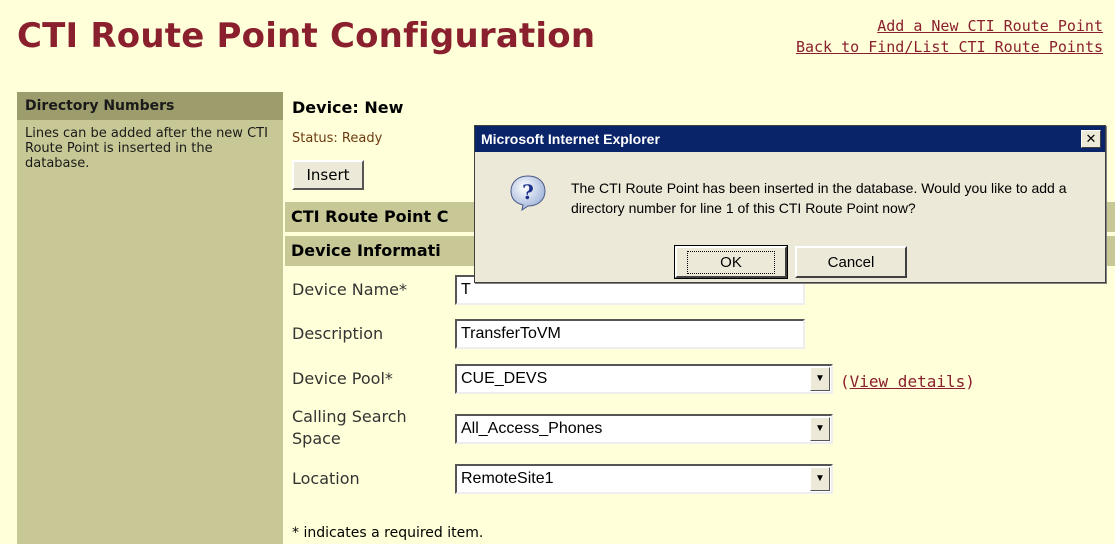  I want to click on question-icon: ?, so click(528, 193).